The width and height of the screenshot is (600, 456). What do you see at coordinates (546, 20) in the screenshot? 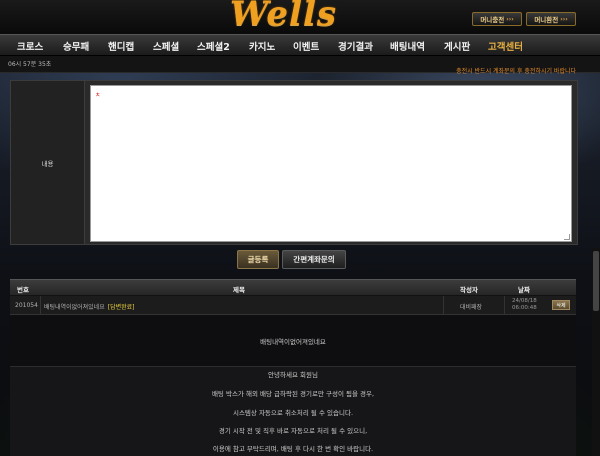
I see `money-exchange-label: 머니환전` at bounding box center [546, 20].